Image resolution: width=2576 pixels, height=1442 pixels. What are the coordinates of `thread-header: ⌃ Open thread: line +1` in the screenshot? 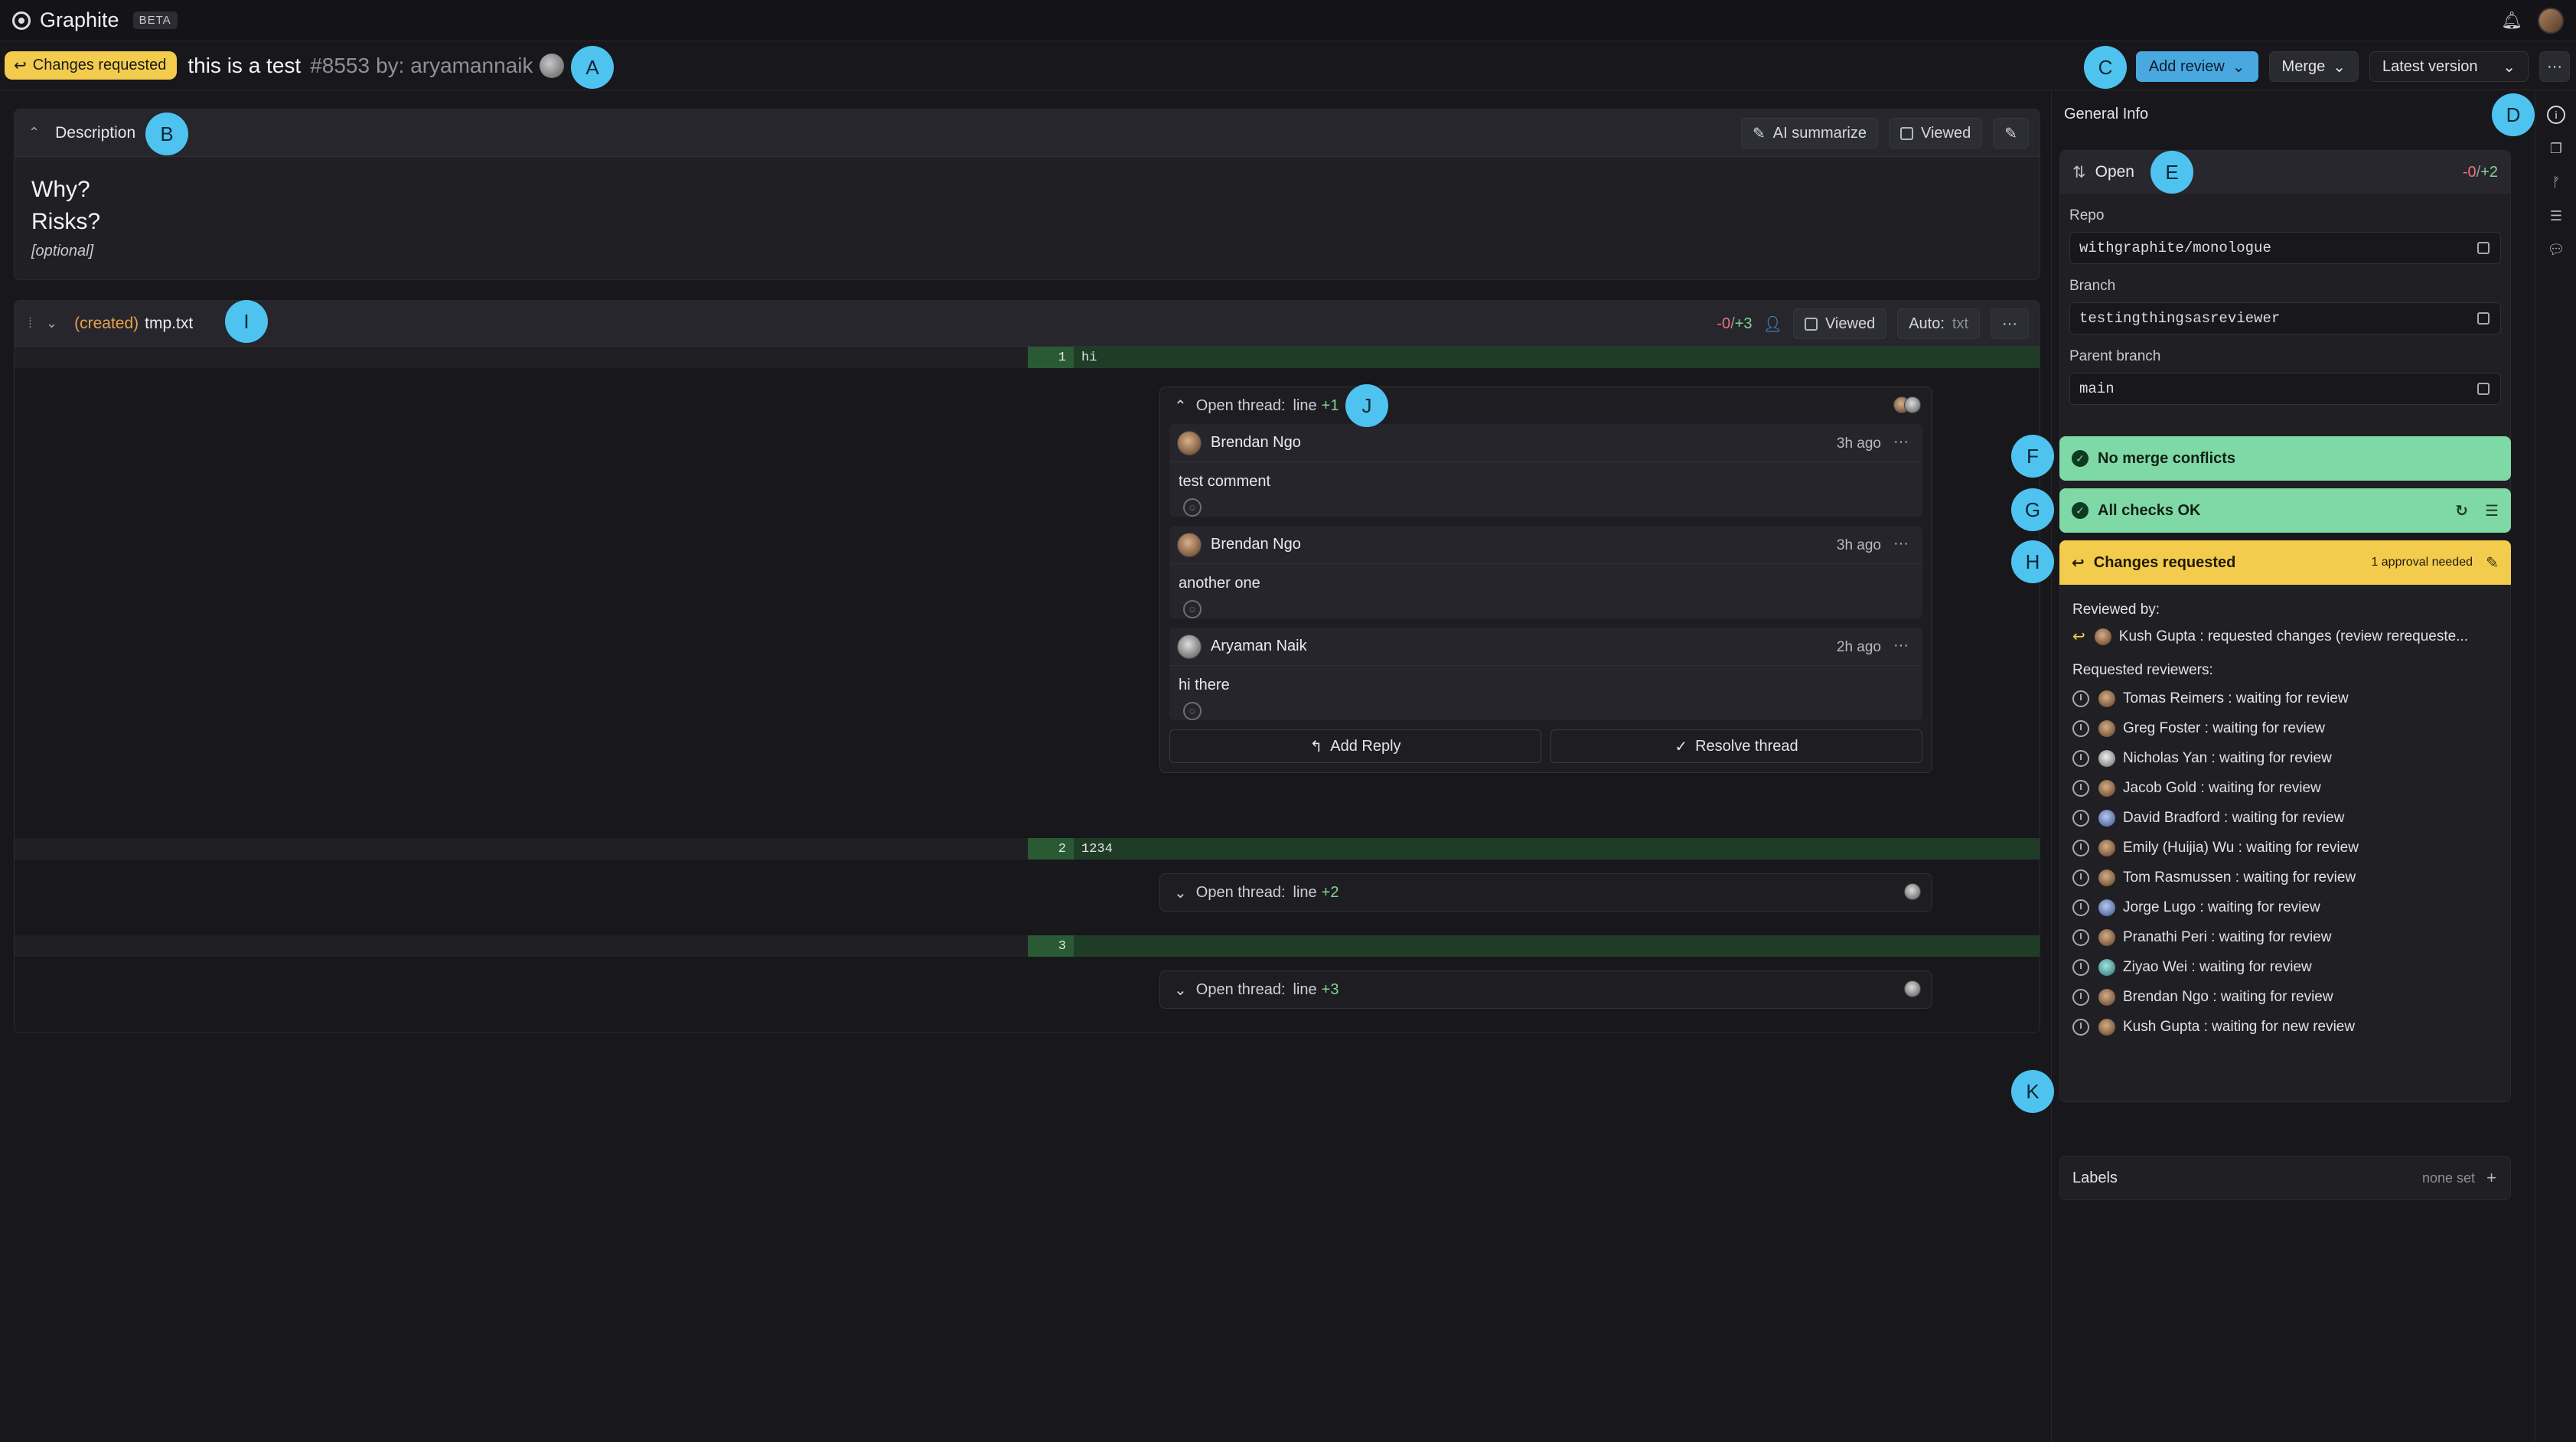 It's located at (1546, 406).